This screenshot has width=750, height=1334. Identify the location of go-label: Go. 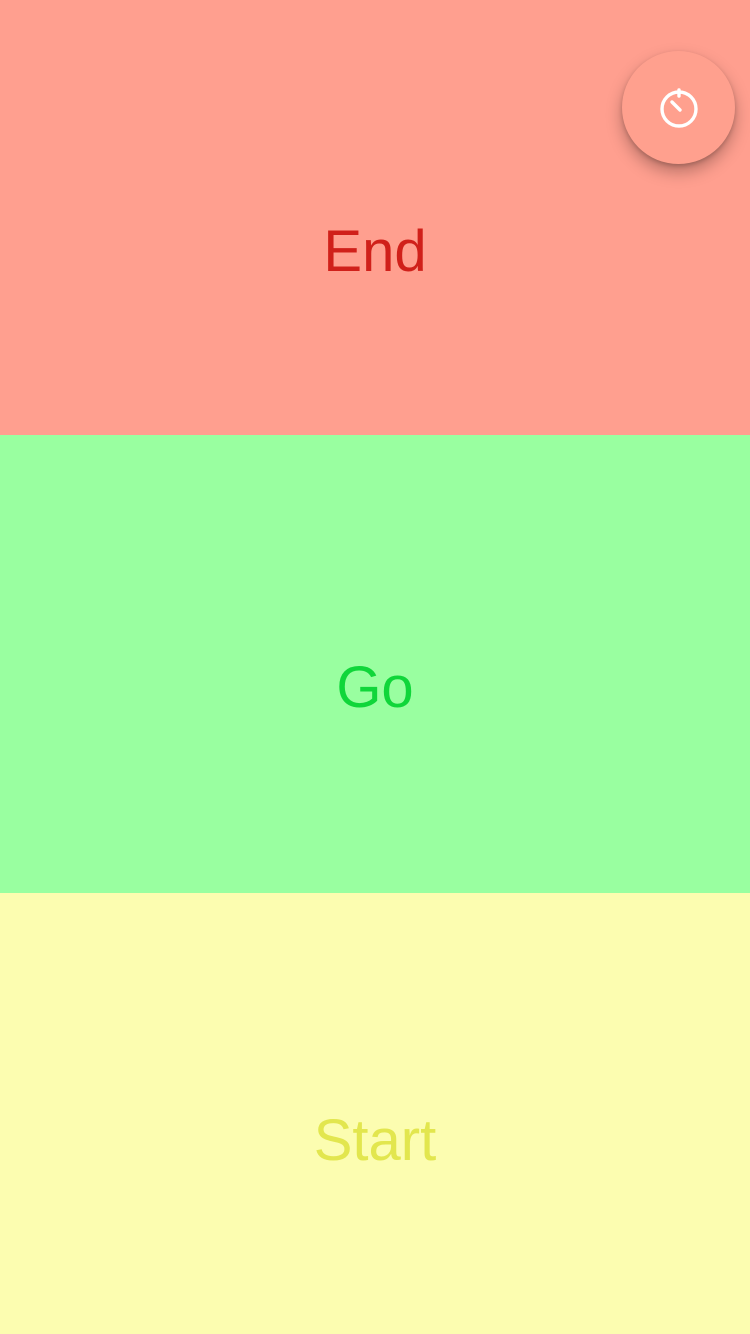
(375, 687).